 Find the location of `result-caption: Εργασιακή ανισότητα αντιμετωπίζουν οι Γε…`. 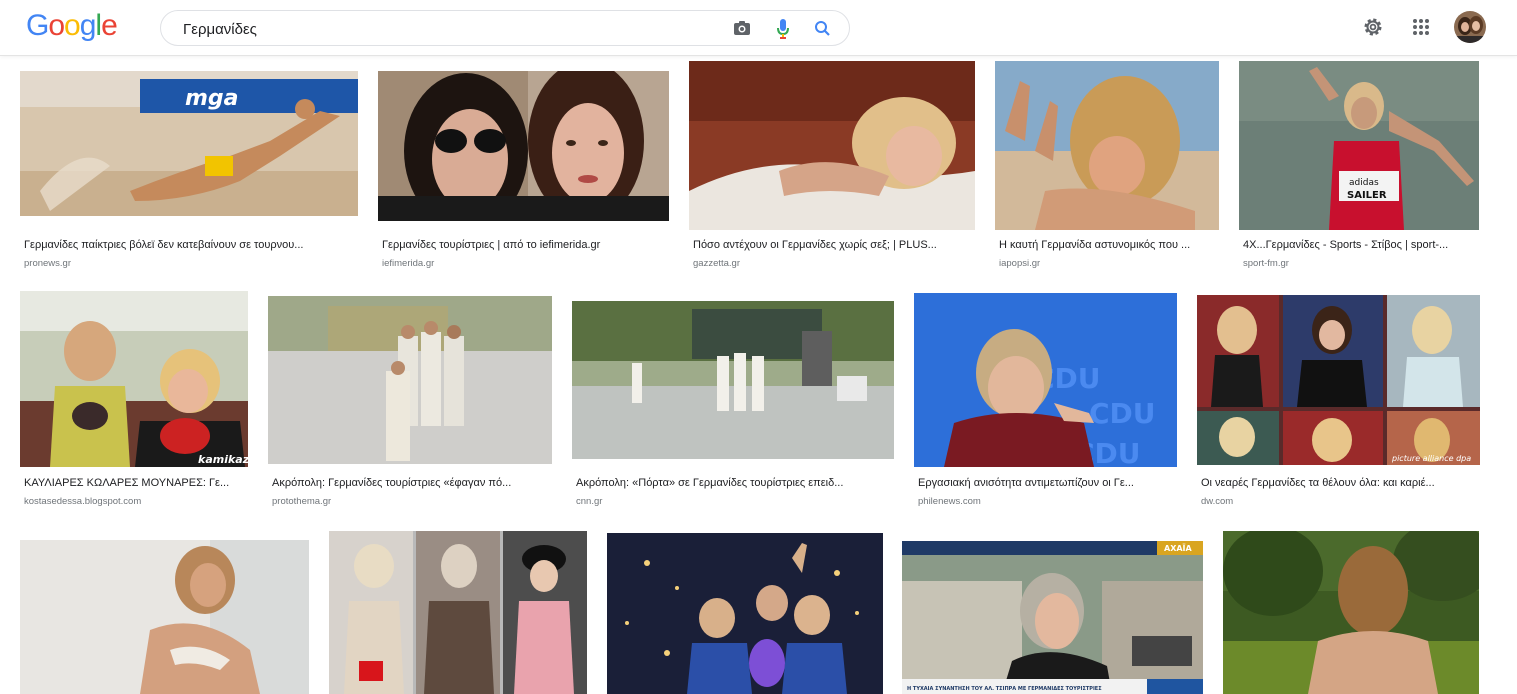

result-caption: Εργασιακή ανισότητα αντιμετωπίζουν οι Γε… is located at coordinates (1047, 483).